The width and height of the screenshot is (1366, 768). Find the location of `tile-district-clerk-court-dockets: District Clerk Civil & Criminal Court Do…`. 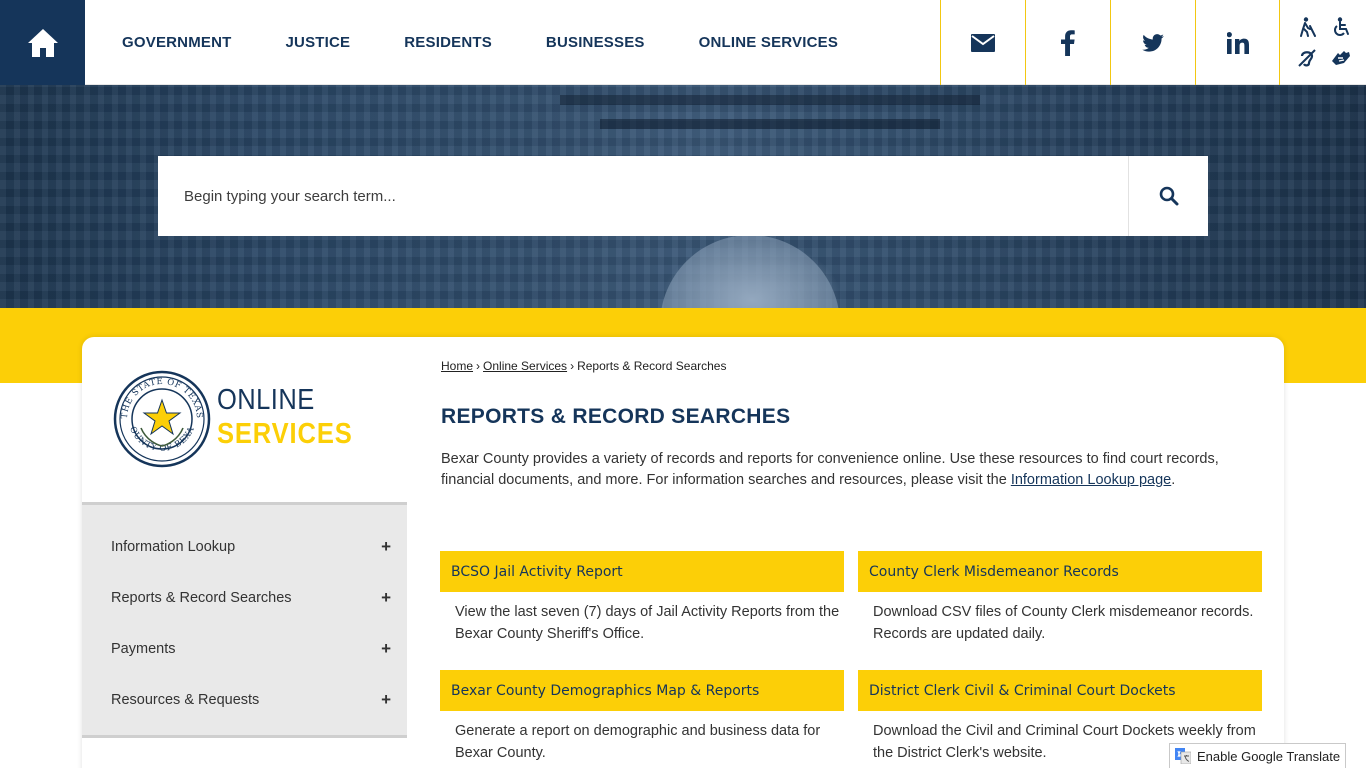

tile-district-clerk-court-dockets: District Clerk Civil & Criminal Court Do… is located at coordinates (1060, 690).